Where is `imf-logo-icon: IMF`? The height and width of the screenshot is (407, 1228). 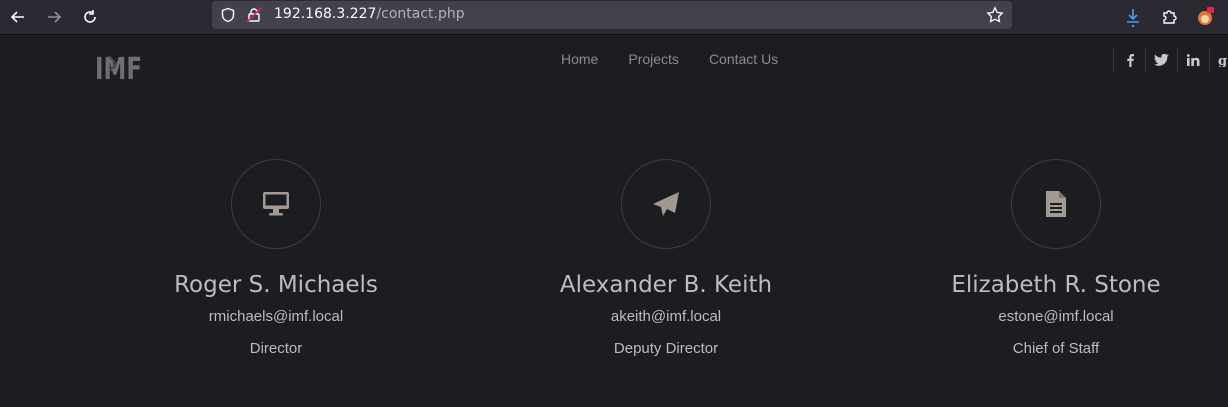
imf-logo-icon: IMF is located at coordinates (118, 69).